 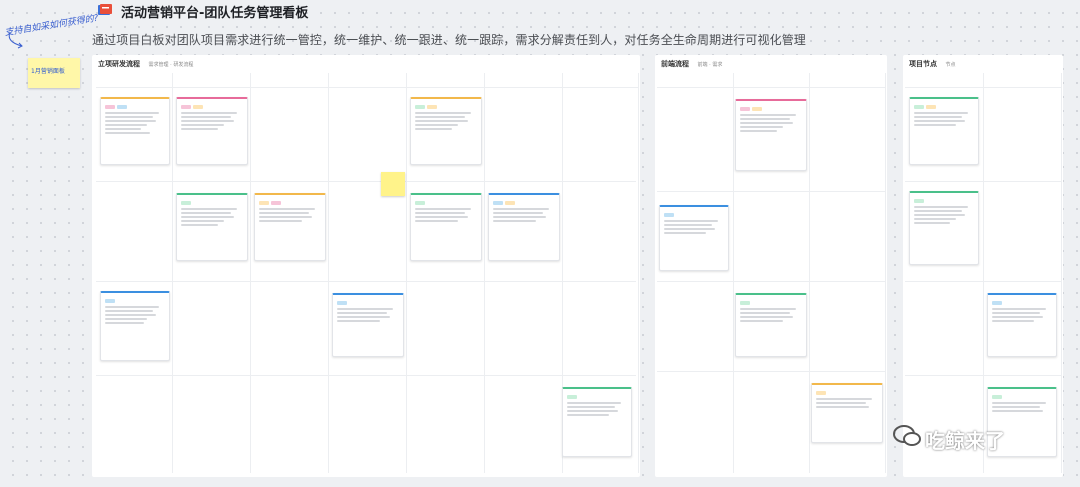 What do you see at coordinates (691, 64) in the screenshot?
I see `board-2-header: 前端流程 前端 · 需求` at bounding box center [691, 64].